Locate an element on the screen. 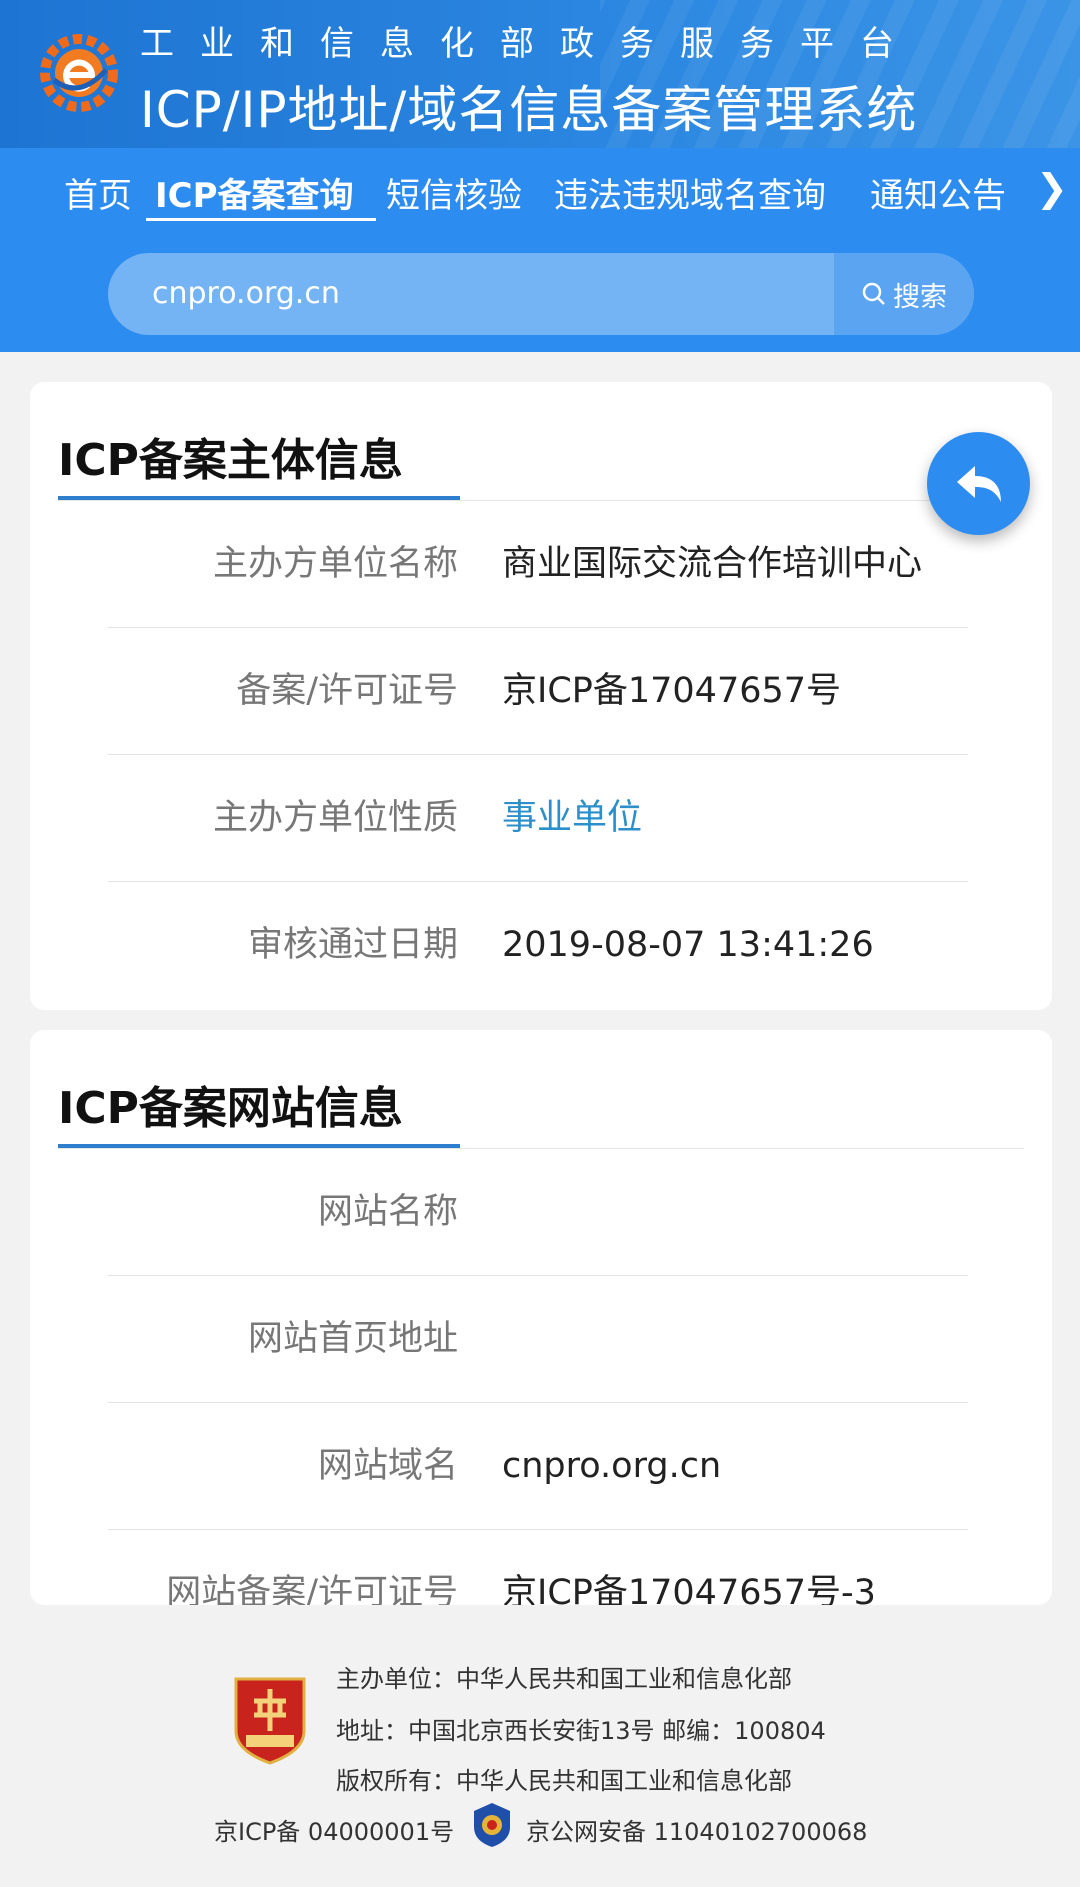 The width and height of the screenshot is (1080, 1887). header-title: ICP/IP地址/域名信息备案管理系统 is located at coordinates (529, 110).